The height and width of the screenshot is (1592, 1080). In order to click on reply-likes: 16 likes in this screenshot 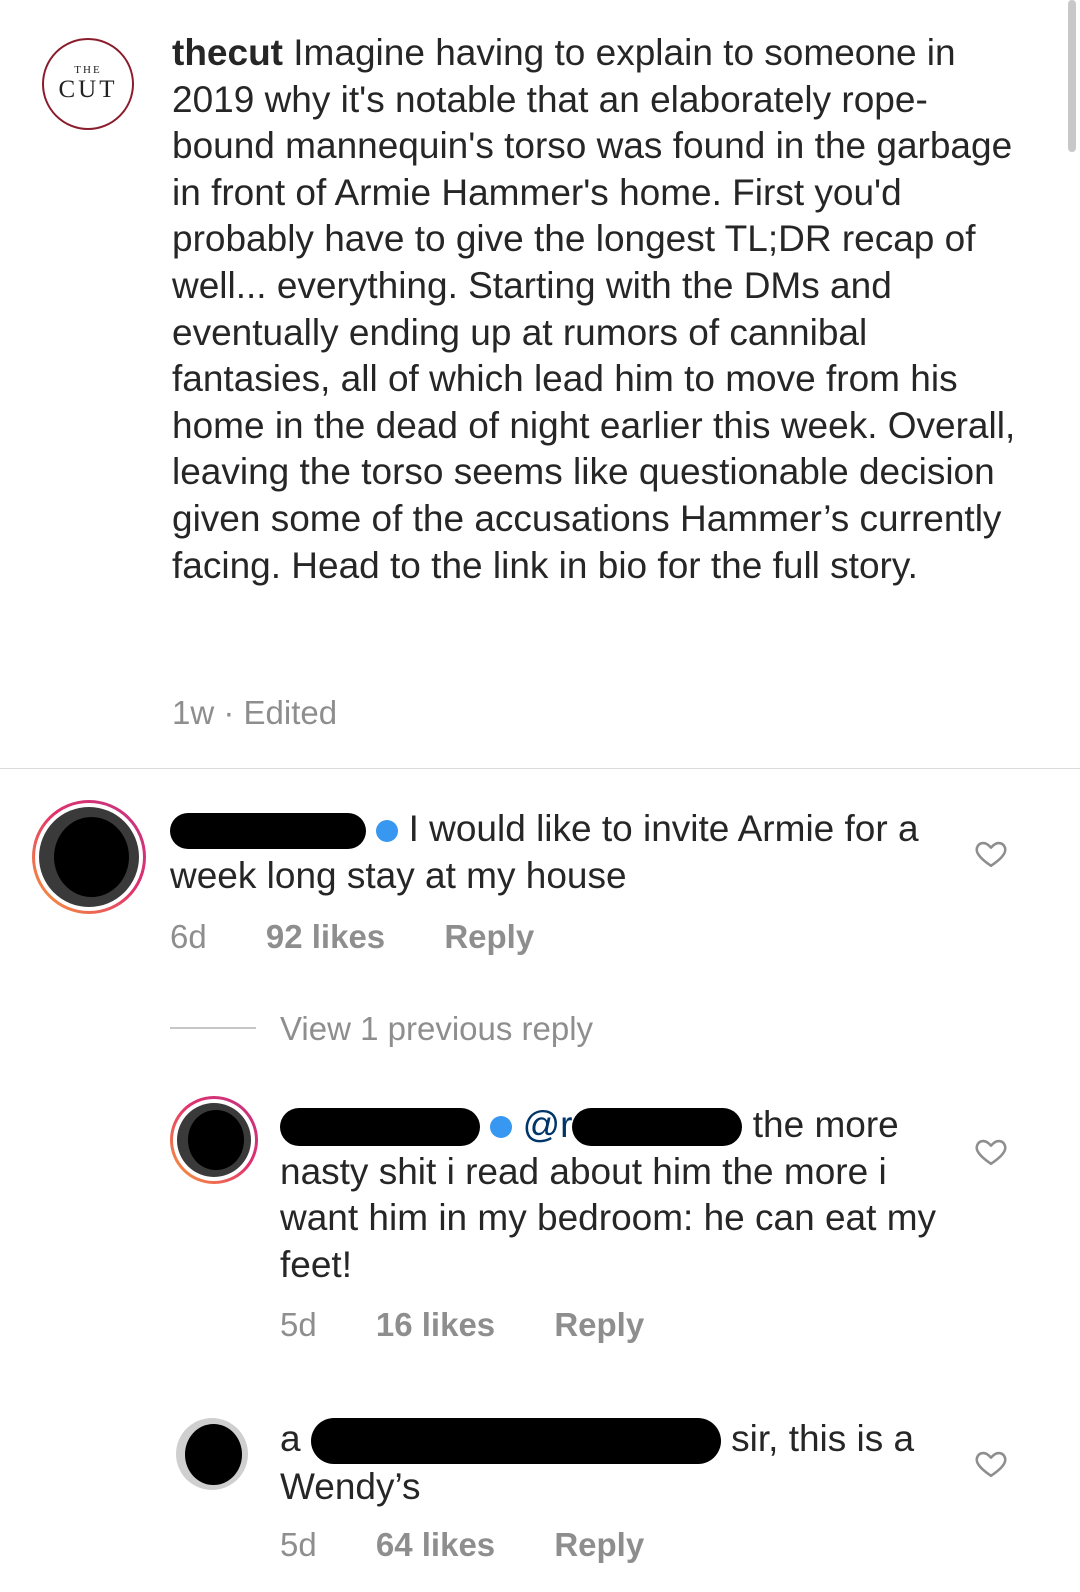, I will do `click(435, 1324)`.